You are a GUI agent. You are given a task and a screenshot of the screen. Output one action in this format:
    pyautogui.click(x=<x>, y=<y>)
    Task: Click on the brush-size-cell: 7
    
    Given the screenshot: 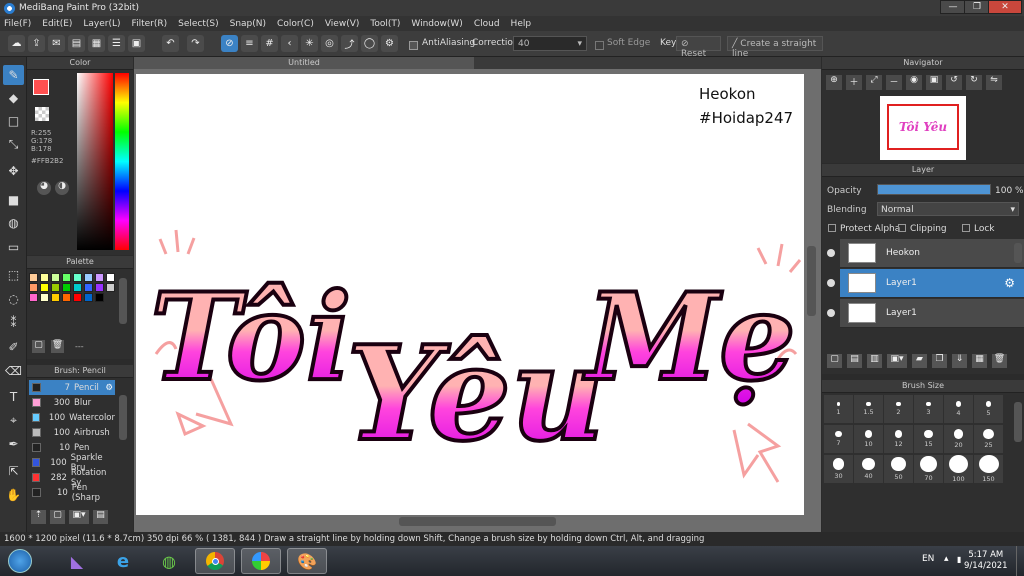 What is the action you would take?
    pyautogui.click(x=838, y=439)
    